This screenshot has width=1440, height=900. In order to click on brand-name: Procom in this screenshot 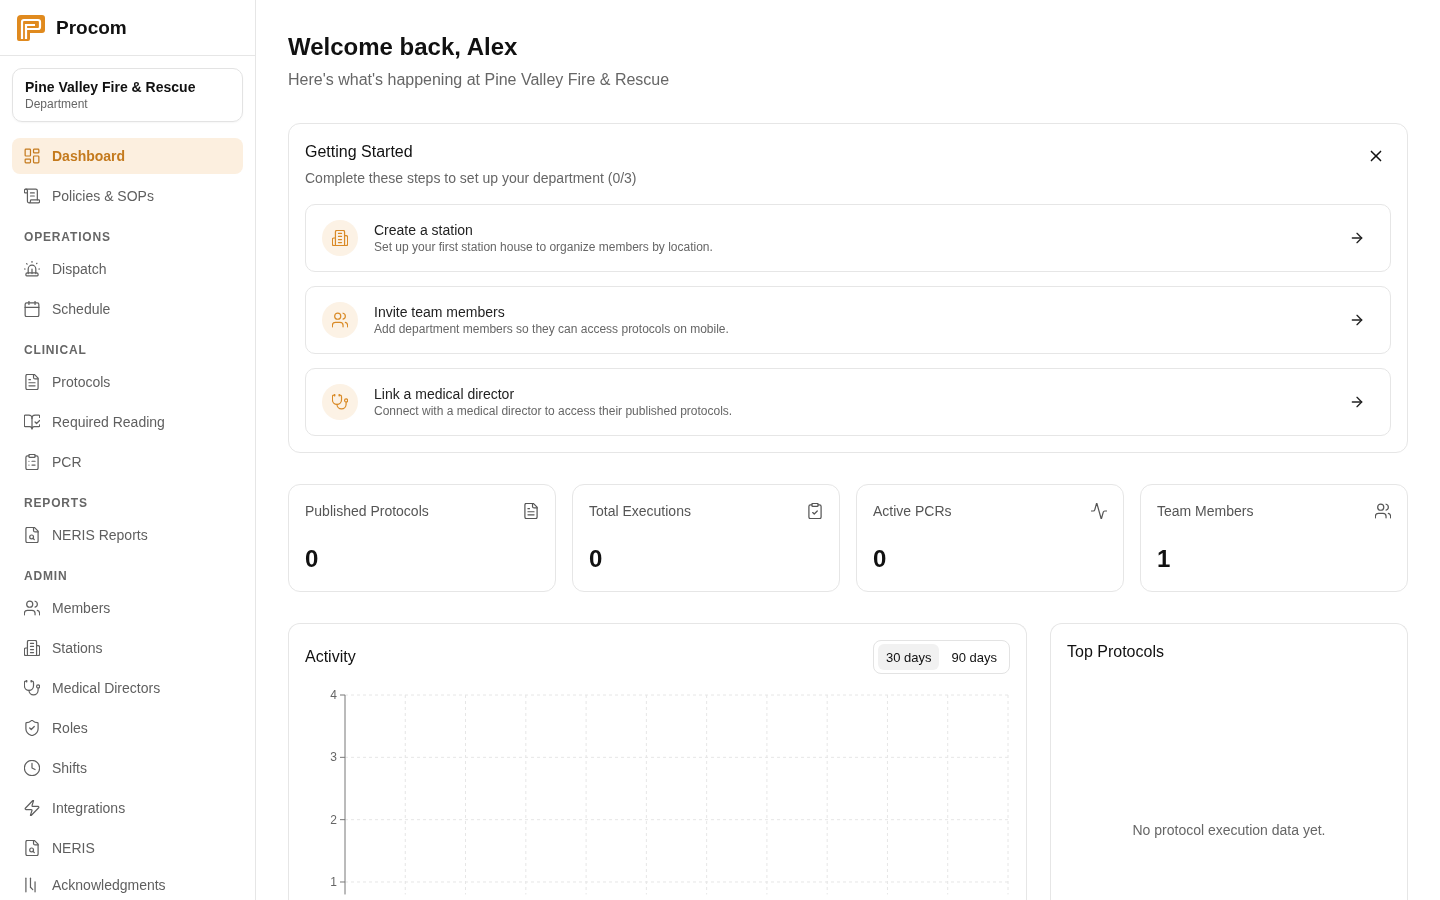, I will do `click(91, 27)`.